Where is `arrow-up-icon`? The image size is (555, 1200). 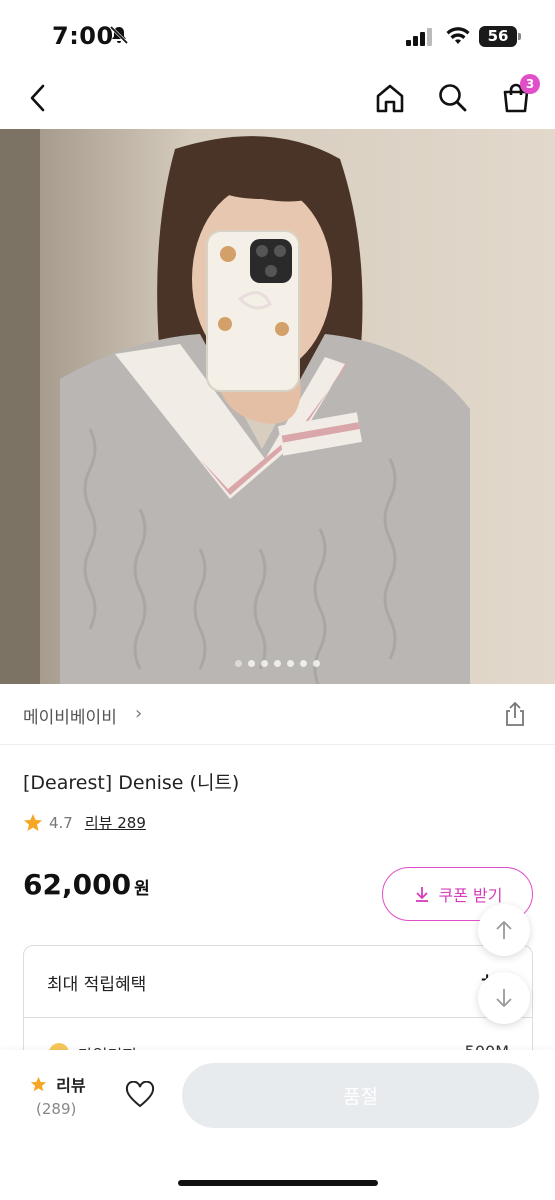
arrow-up-icon is located at coordinates (504, 929).